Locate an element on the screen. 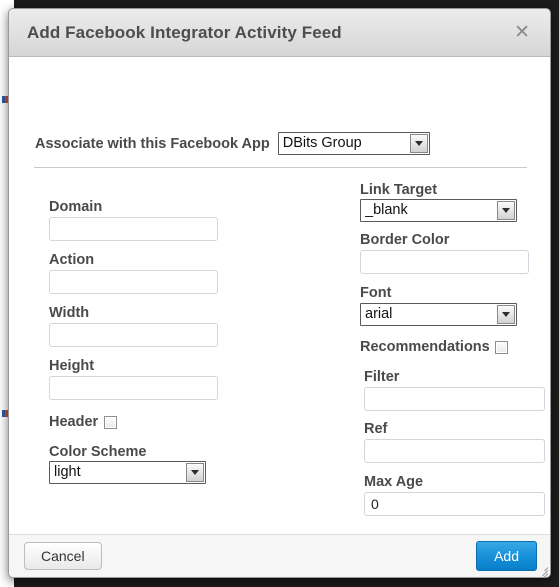 The width and height of the screenshot is (559, 587). domain-input is located at coordinates (133, 229).